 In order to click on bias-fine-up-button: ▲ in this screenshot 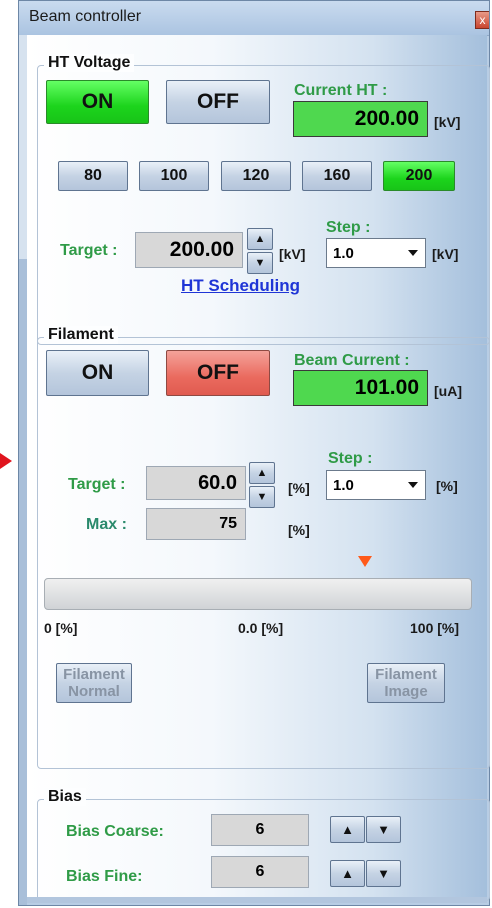, I will do `click(347, 873)`.